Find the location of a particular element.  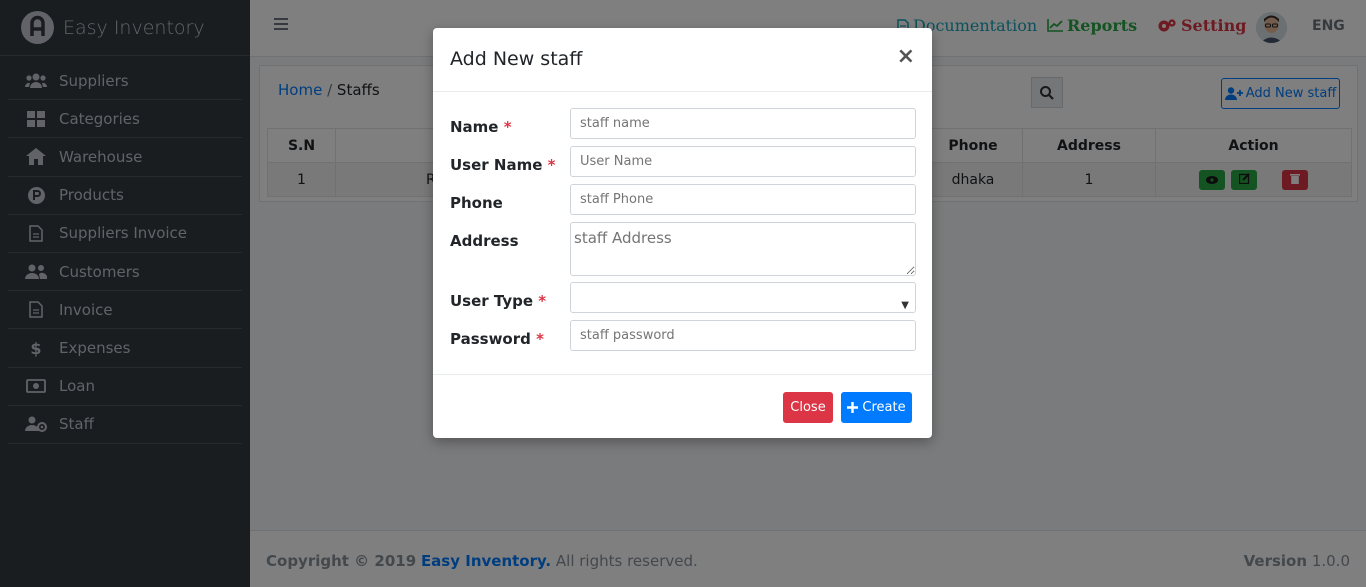

plus-icon is located at coordinates (853, 407).